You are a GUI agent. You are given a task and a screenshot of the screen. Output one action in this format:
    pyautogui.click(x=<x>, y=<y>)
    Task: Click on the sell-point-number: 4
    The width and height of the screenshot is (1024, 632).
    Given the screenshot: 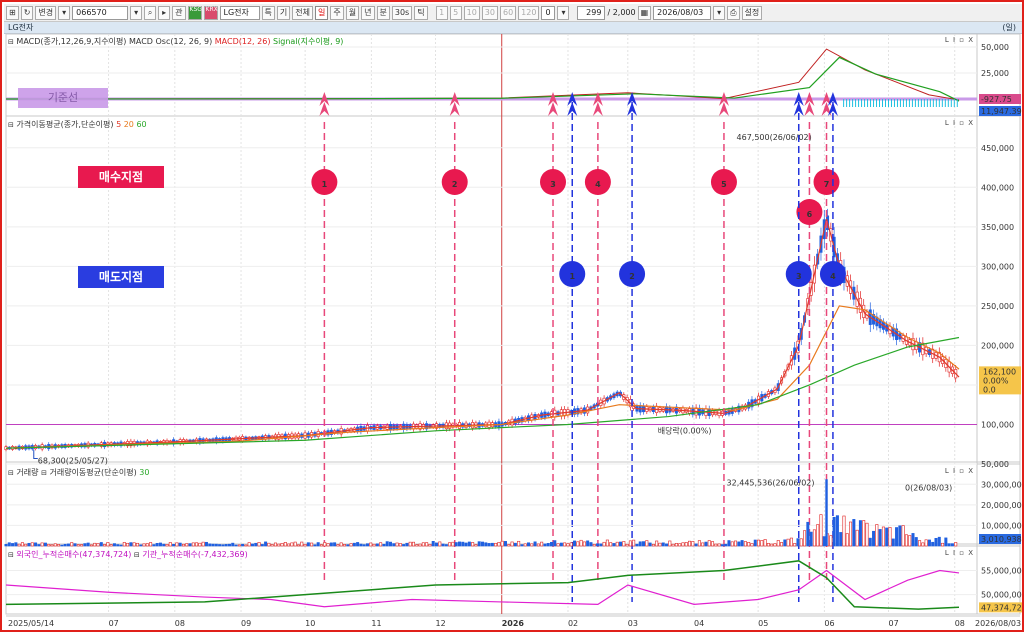 What is the action you would take?
    pyautogui.click(x=833, y=276)
    